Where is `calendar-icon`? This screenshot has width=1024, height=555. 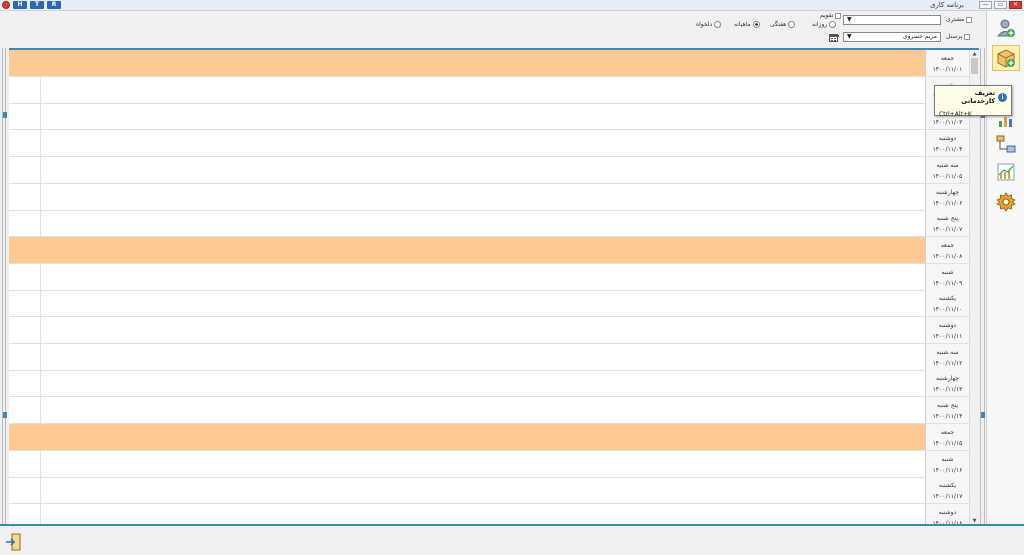 calendar-icon is located at coordinates (834, 38).